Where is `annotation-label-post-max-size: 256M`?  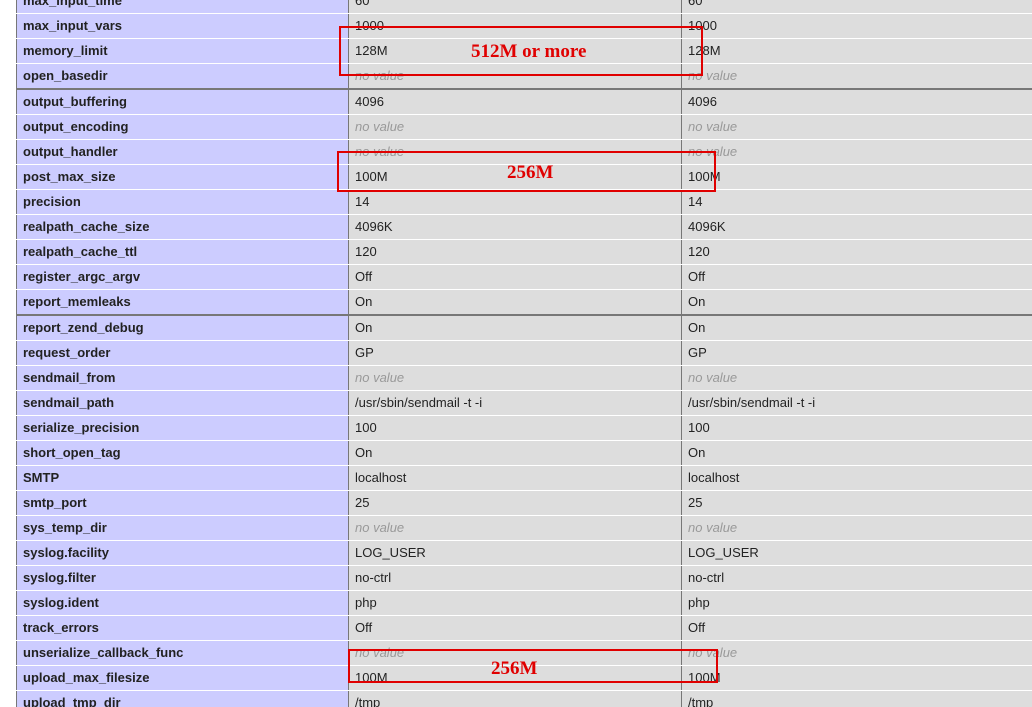 annotation-label-post-max-size: 256M is located at coordinates (530, 172).